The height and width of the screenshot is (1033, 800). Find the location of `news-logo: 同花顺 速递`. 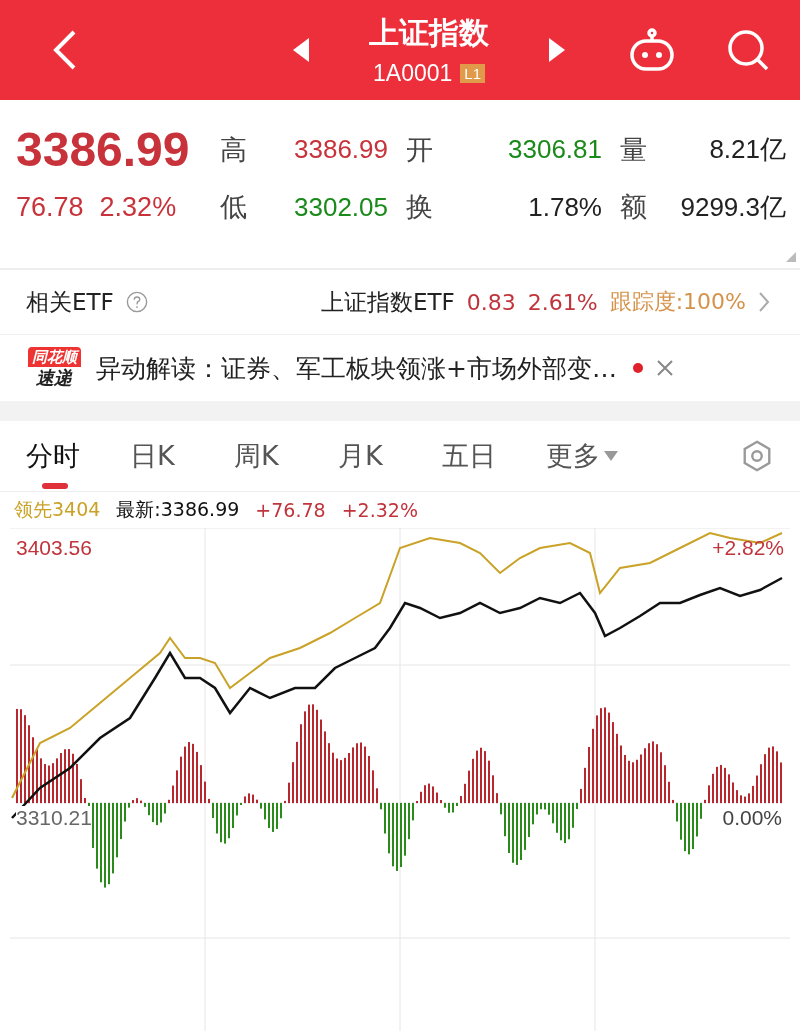

news-logo: 同花顺 速递 is located at coordinates (54, 368).